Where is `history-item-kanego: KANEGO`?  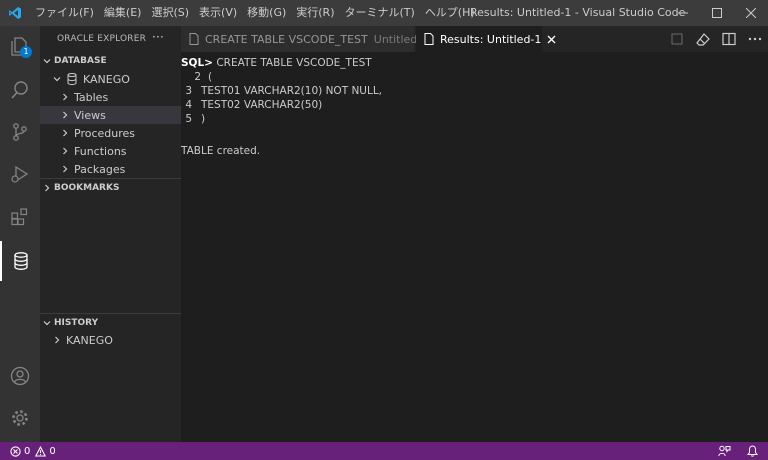
history-item-kanego: KANEGO is located at coordinates (110, 340).